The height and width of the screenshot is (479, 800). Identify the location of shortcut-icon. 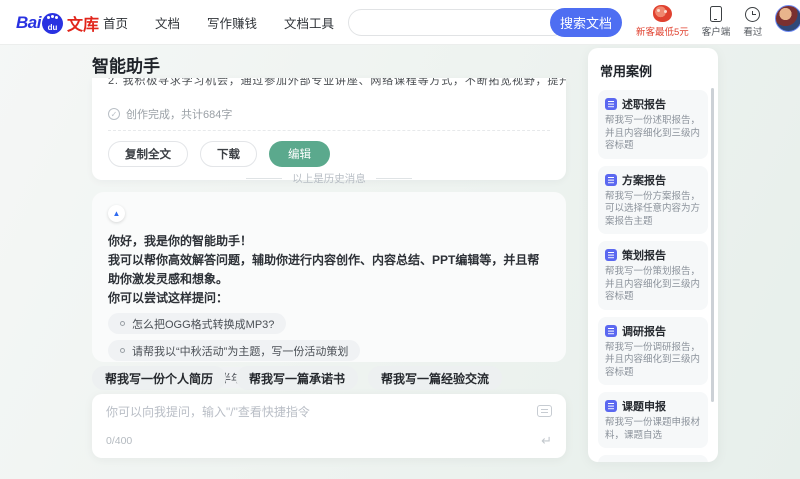
(544, 411).